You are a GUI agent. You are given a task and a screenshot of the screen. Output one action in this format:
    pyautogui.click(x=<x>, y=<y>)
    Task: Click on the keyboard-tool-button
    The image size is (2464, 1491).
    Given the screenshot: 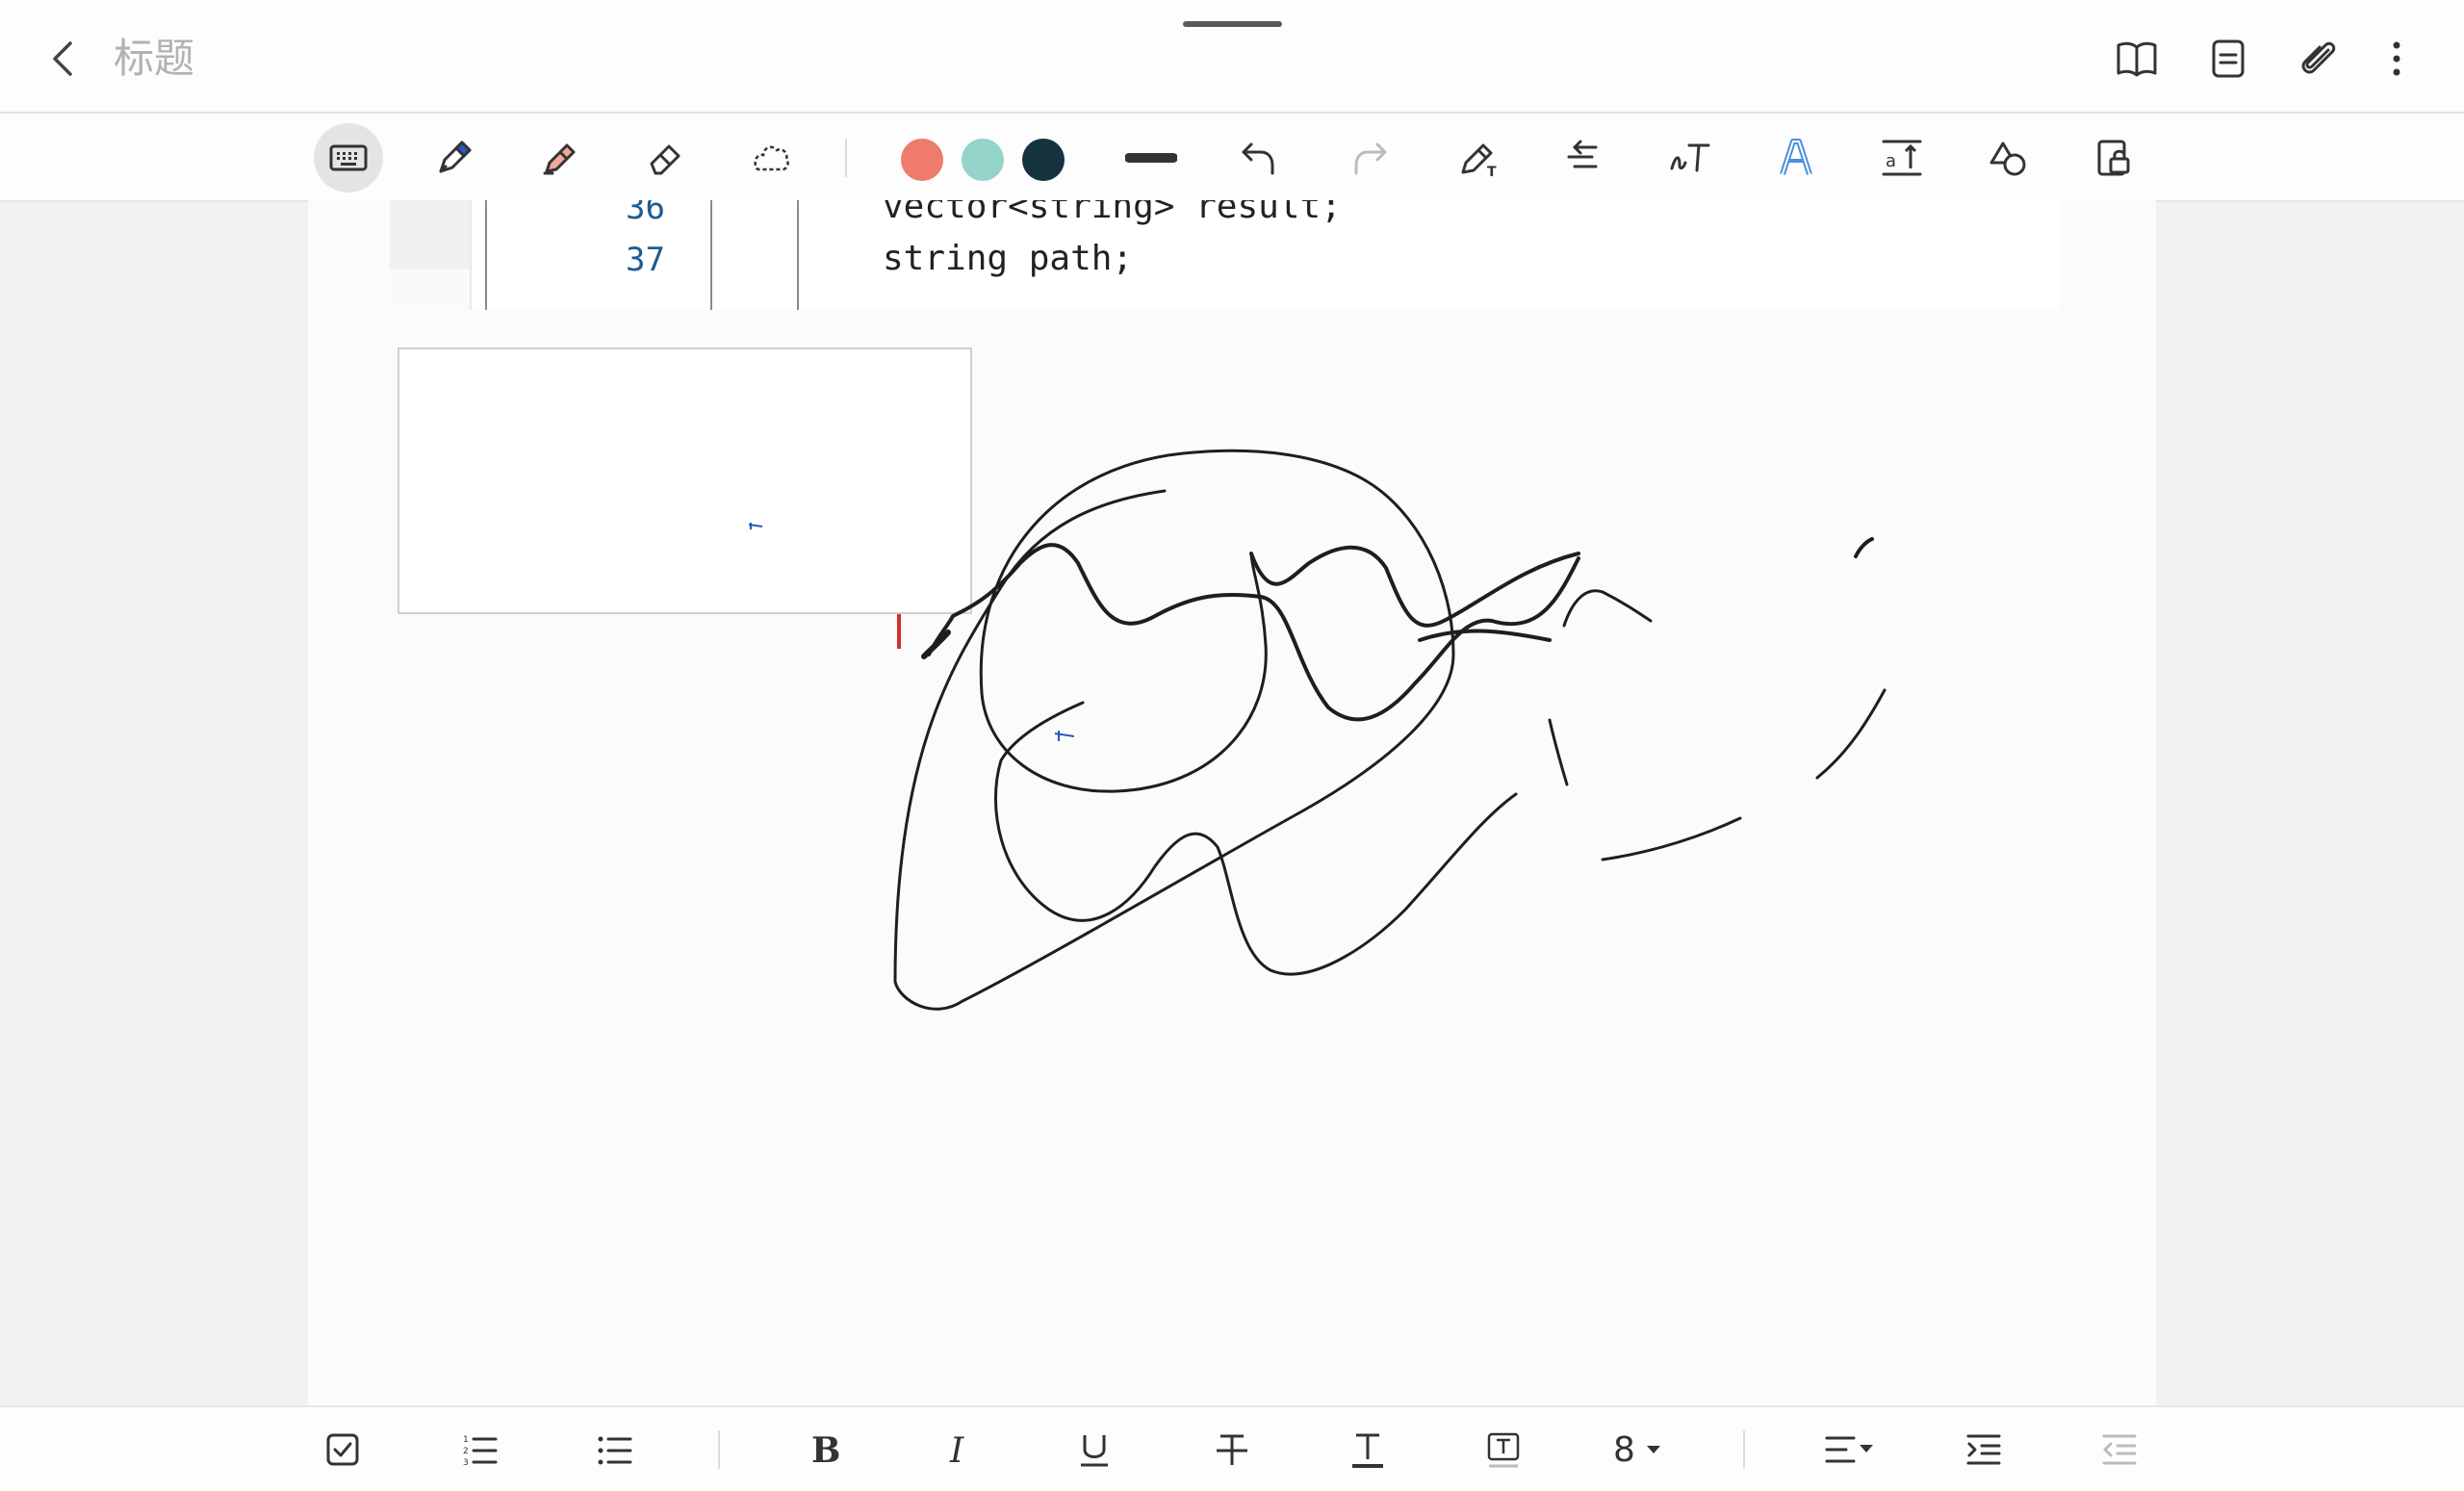 What is the action you would take?
    pyautogui.click(x=348, y=158)
    